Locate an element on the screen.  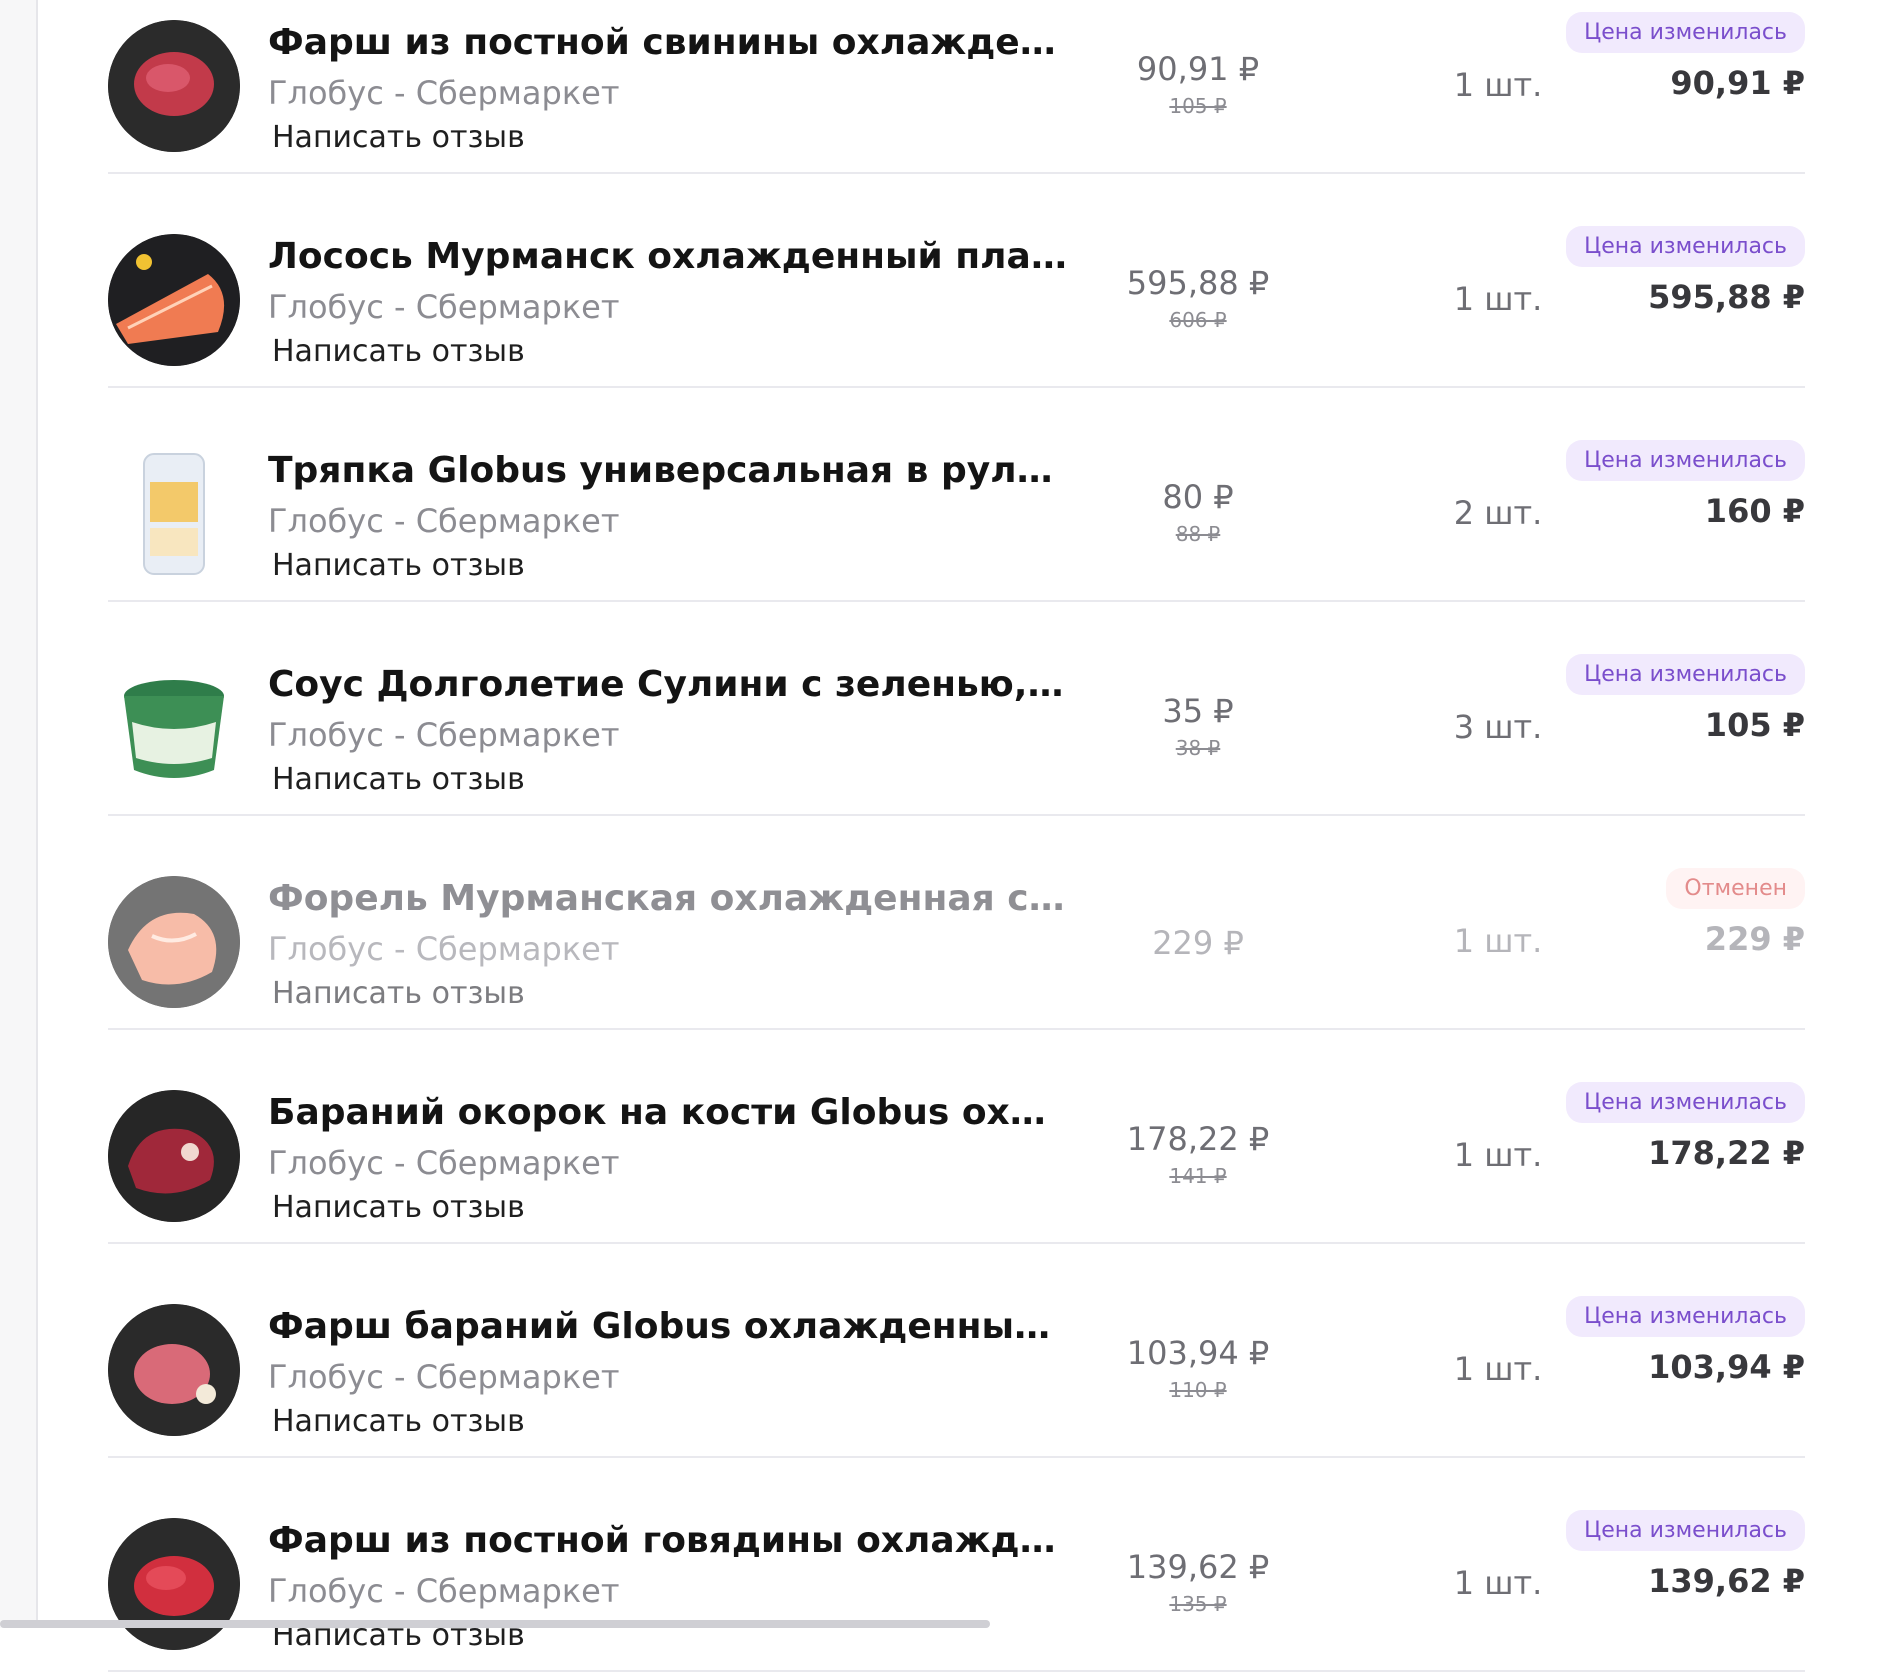
horizontal-scrollbar is located at coordinates (495, 1624).